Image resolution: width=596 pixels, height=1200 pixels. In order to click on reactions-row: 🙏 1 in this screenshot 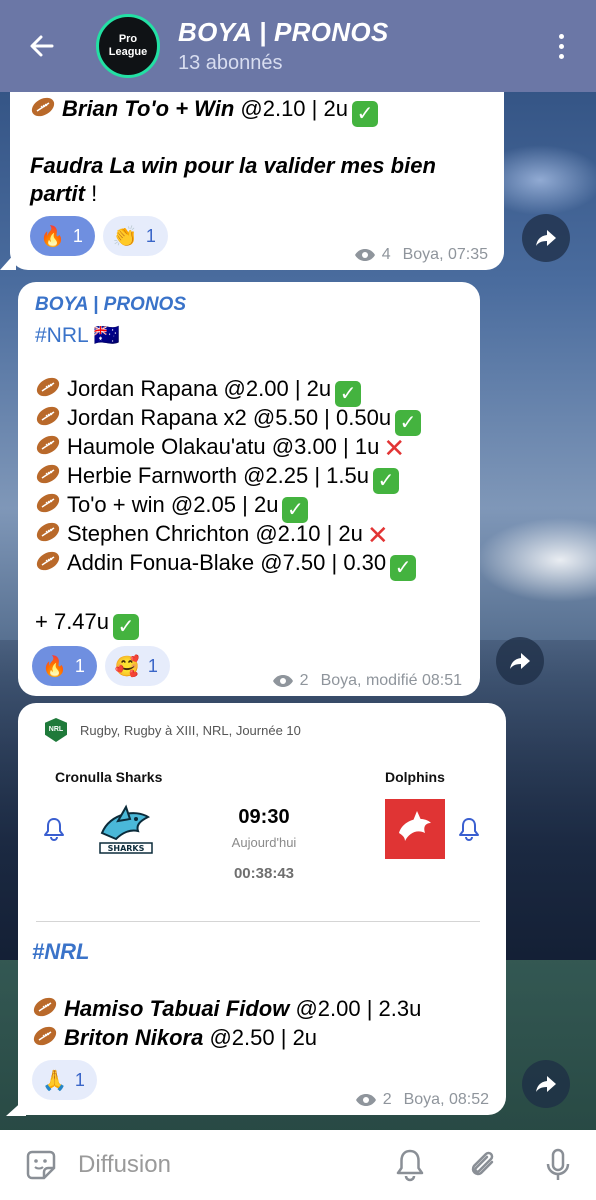, I will do `click(64, 1080)`.